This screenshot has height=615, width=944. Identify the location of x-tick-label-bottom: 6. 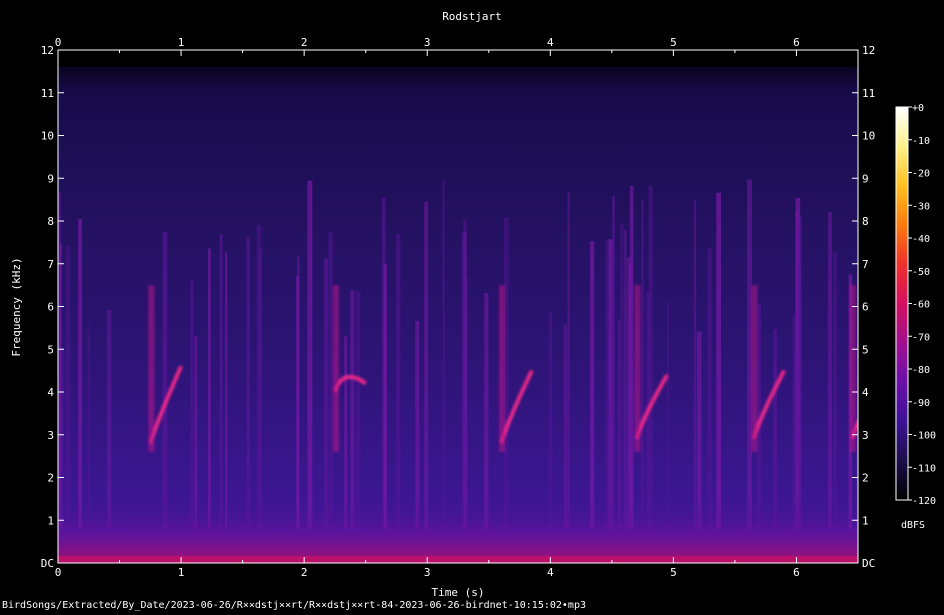
(796, 572).